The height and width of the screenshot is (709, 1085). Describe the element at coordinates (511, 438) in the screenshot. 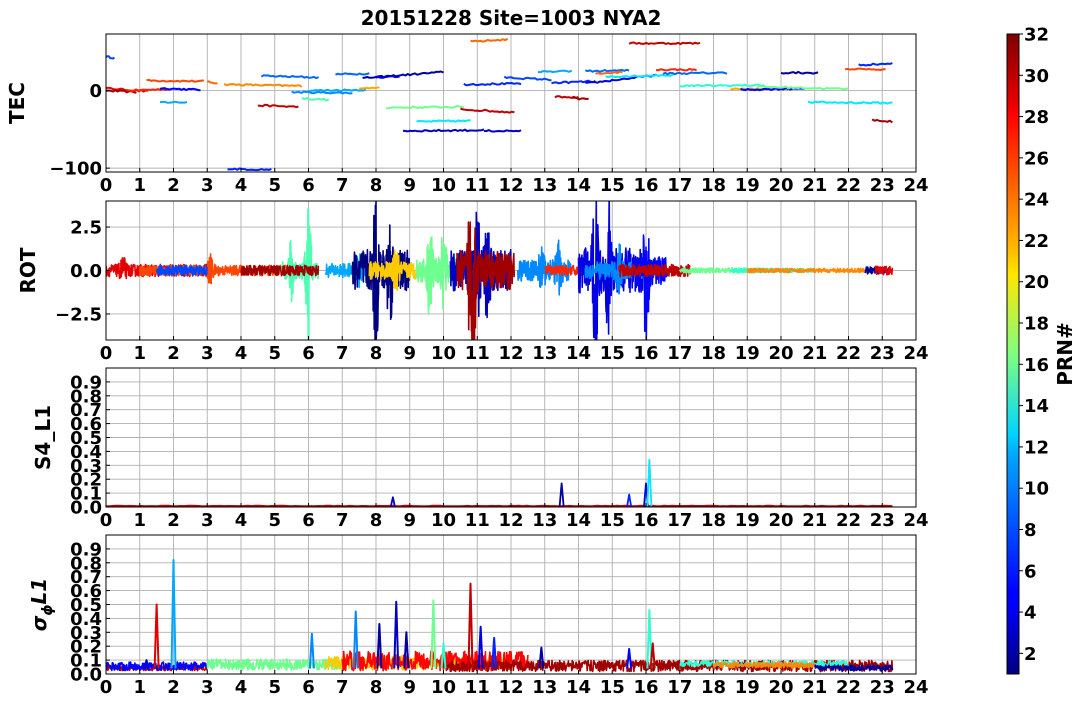

I see `grid-s4` at that location.